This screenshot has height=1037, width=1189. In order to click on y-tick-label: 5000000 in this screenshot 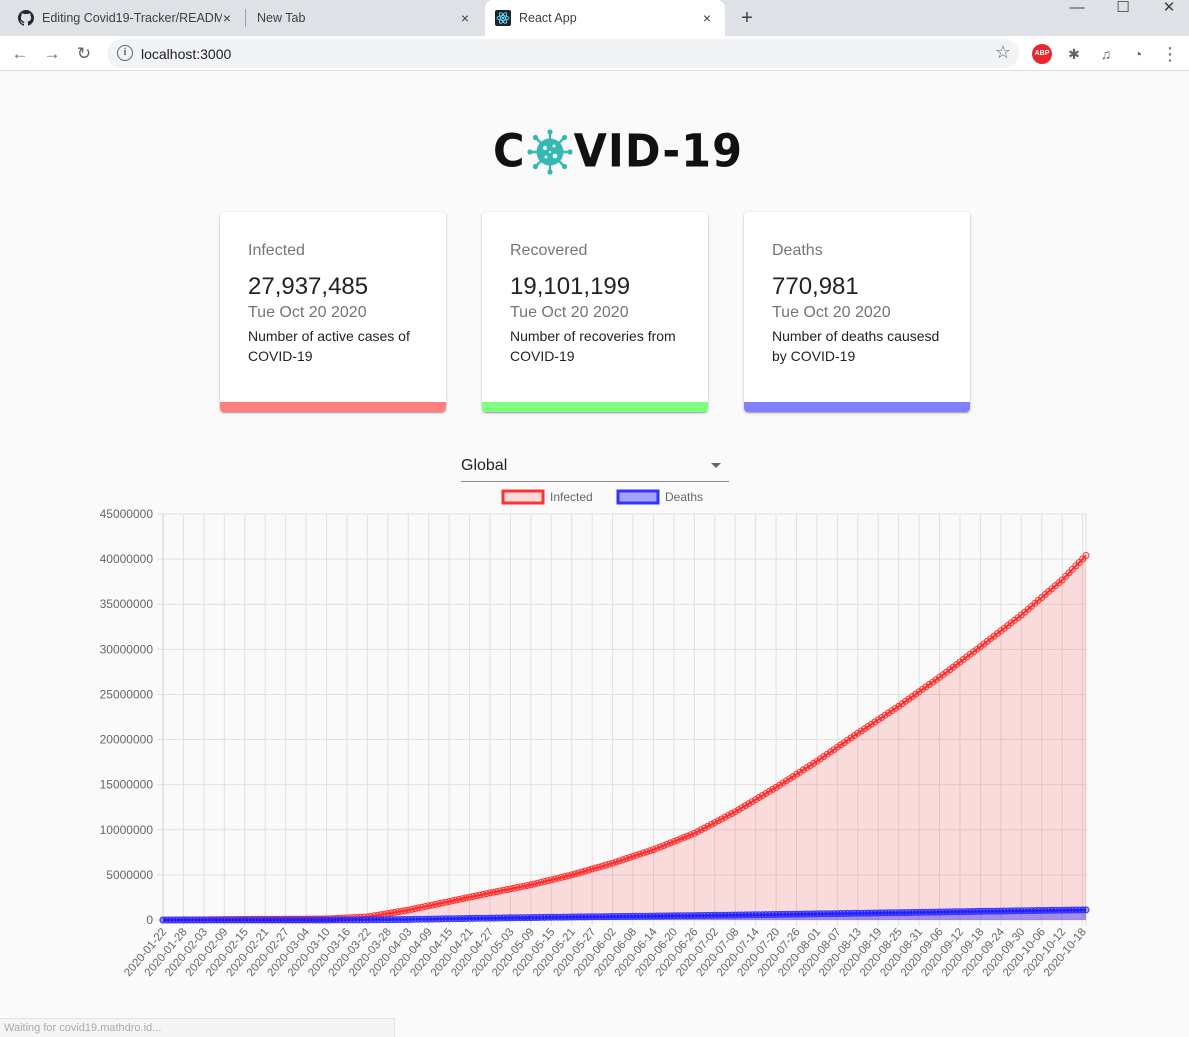, I will do `click(129, 875)`.